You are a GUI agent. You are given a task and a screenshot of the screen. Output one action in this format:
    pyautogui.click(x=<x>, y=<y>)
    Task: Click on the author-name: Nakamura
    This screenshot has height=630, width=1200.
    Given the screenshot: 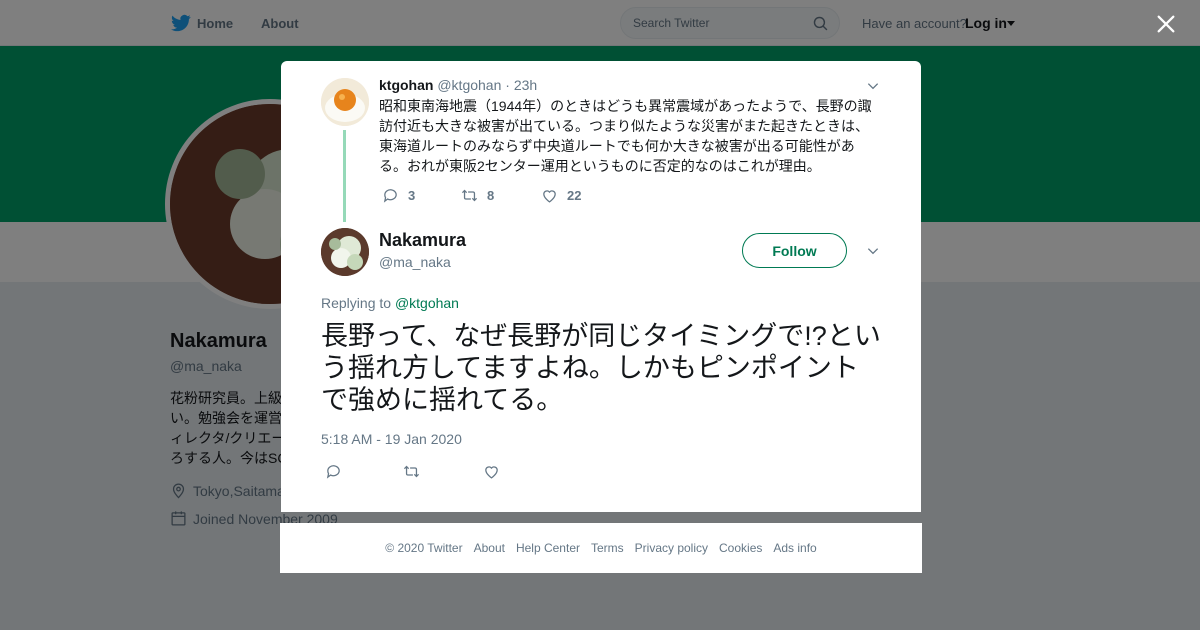 What is the action you would take?
    pyautogui.click(x=422, y=240)
    